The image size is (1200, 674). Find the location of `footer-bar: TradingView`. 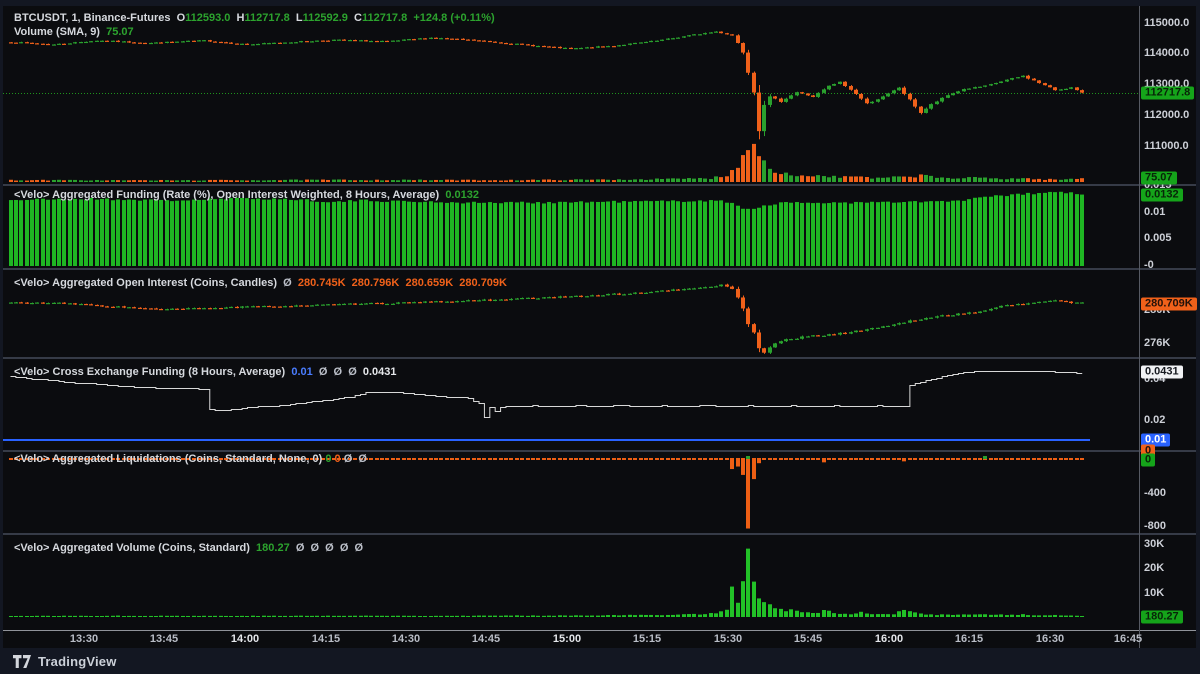

footer-bar: TradingView is located at coordinates (600, 661).